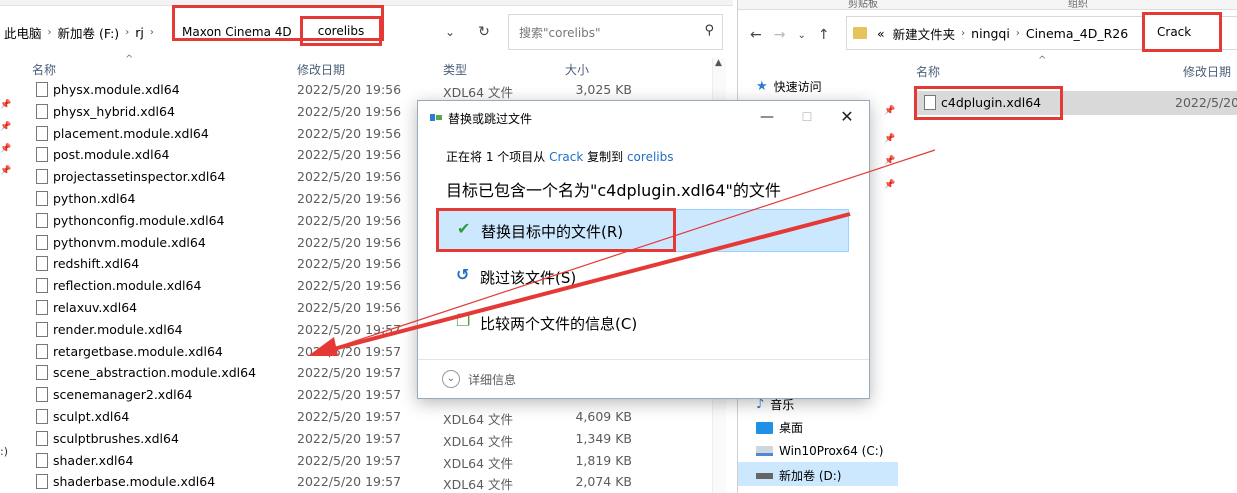 The image size is (1237, 493). I want to click on sort-caret-icon: ^, so click(1042, 60).